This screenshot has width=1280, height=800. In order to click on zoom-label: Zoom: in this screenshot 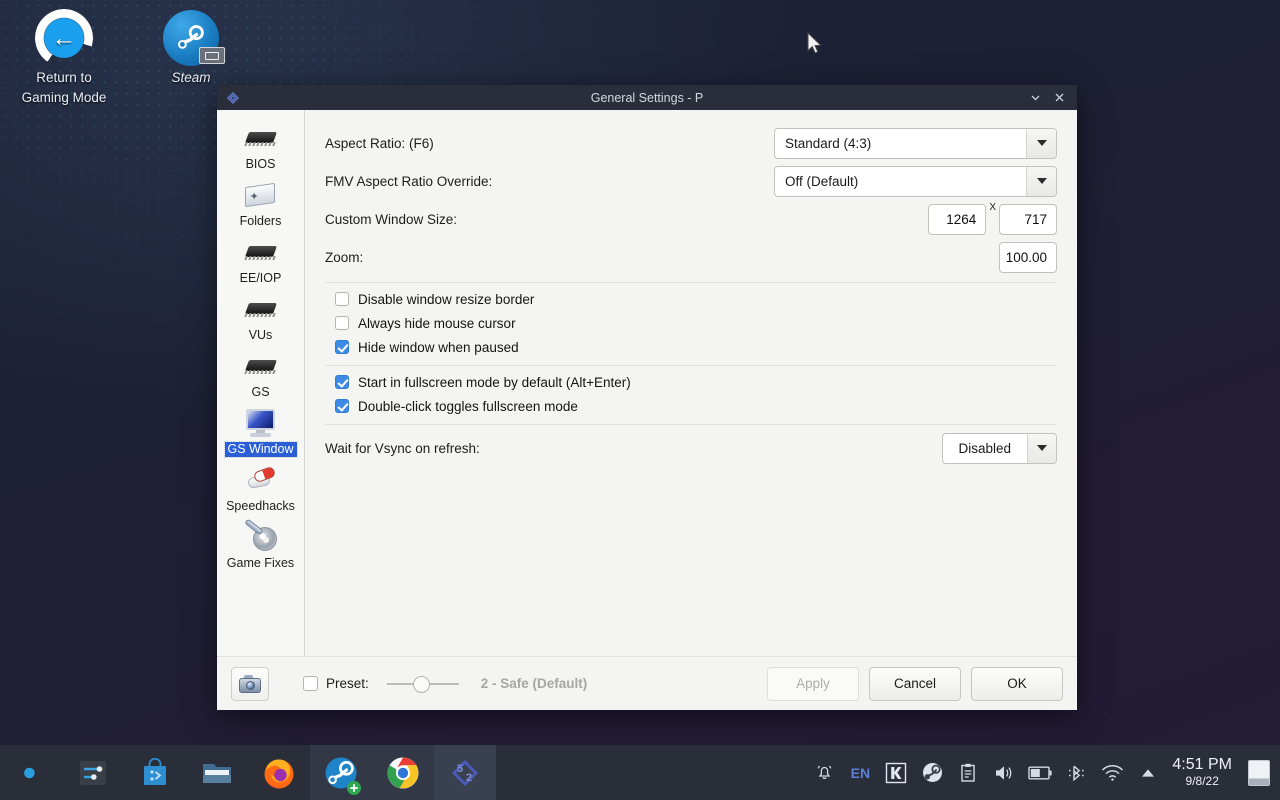, I will do `click(344, 257)`.